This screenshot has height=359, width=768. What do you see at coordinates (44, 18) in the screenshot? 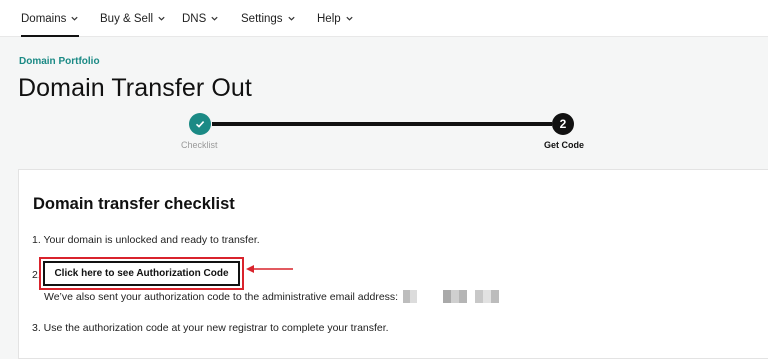
I see `nav-item-label: Domains` at bounding box center [44, 18].